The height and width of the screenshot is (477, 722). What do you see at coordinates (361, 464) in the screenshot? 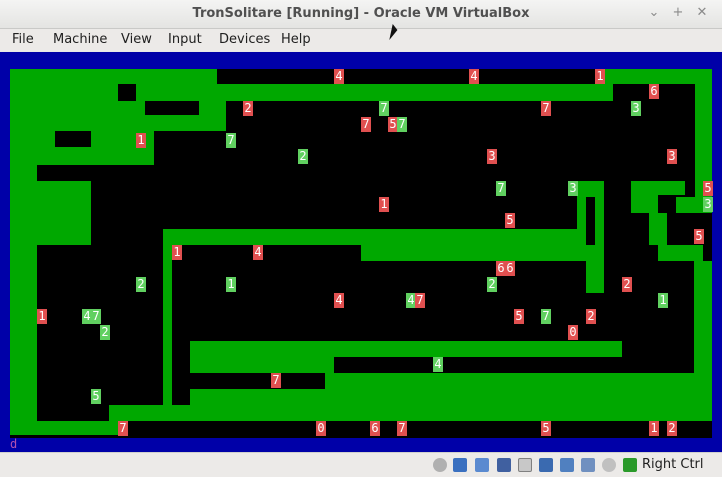
I see `status-bar: Right Ctrl` at bounding box center [361, 464].